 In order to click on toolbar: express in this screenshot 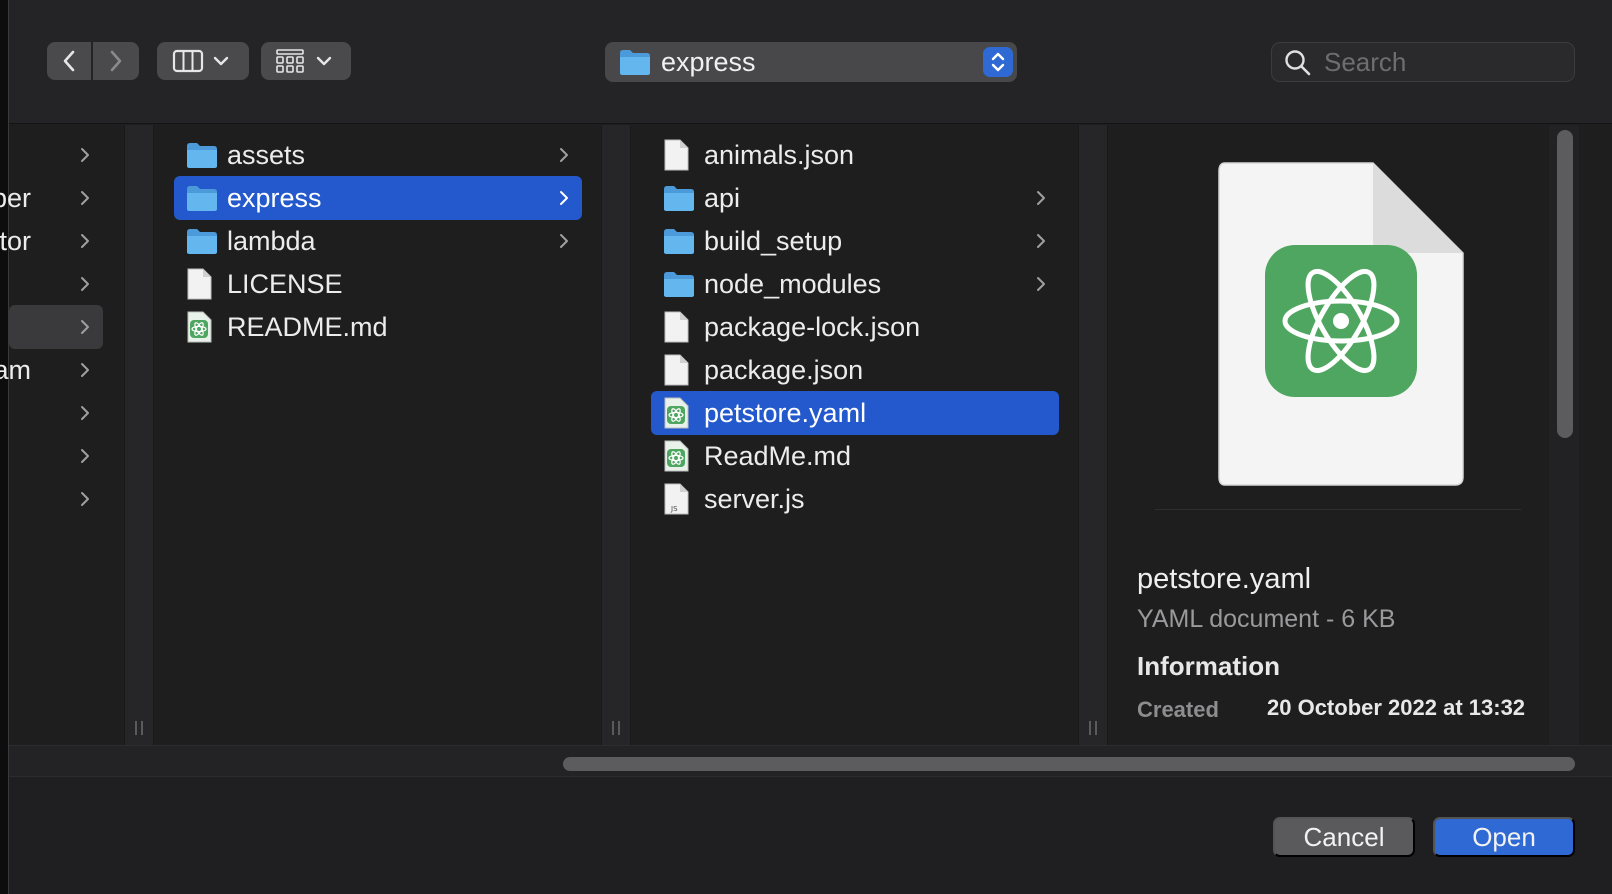, I will do `click(810, 62)`.